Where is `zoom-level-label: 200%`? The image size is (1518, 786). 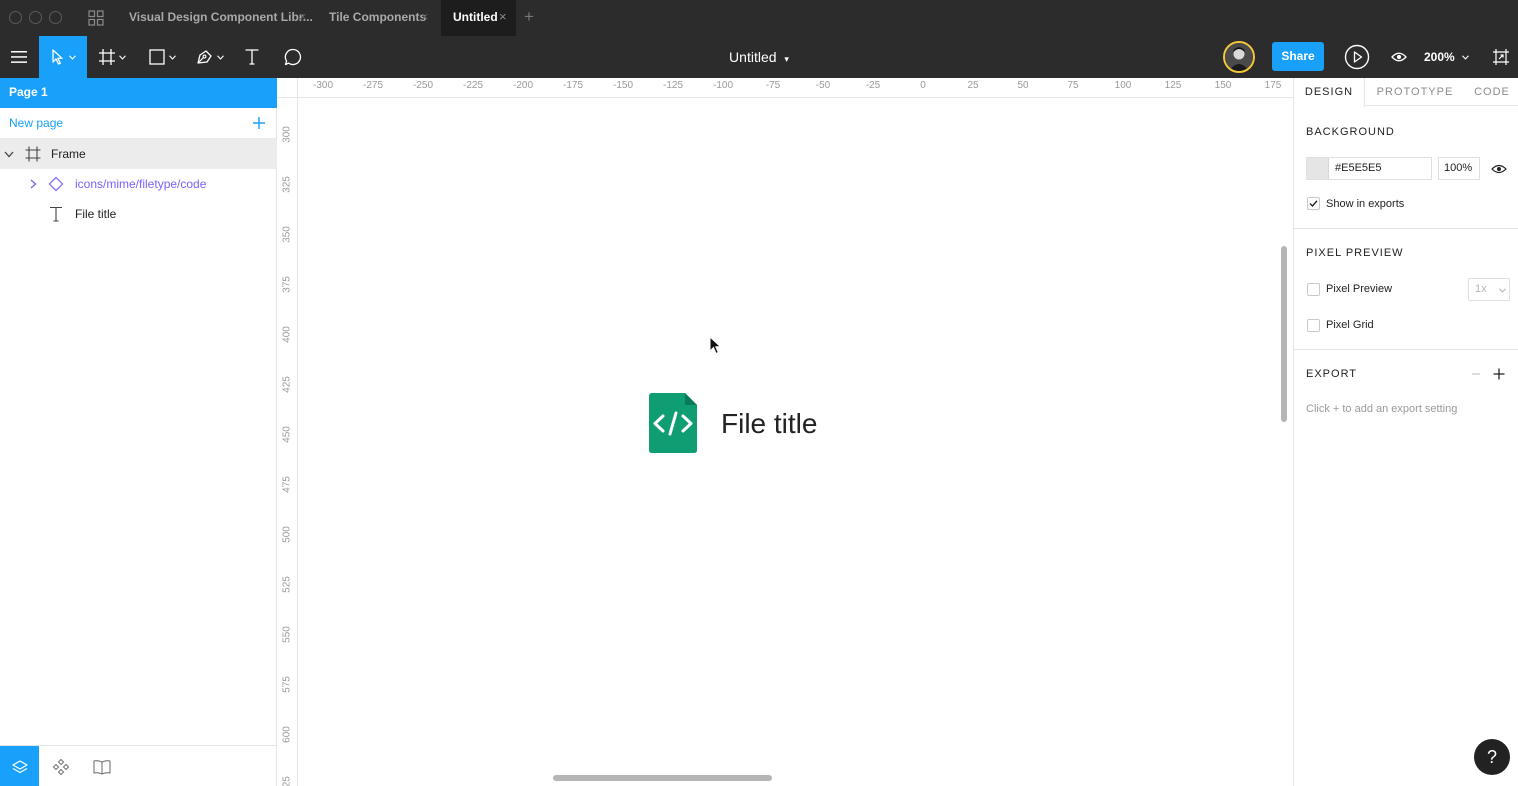
zoom-level-label: 200% is located at coordinates (1439, 57).